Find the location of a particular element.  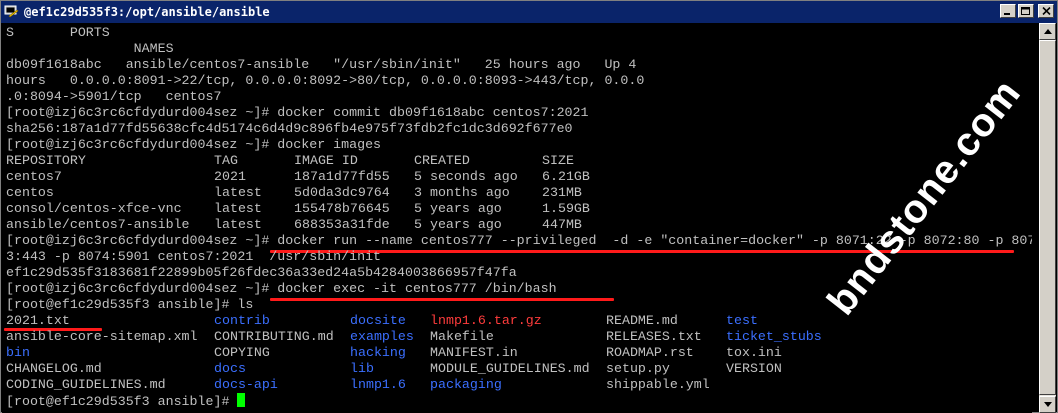

ls-entry: packaging is located at coordinates (466, 384).